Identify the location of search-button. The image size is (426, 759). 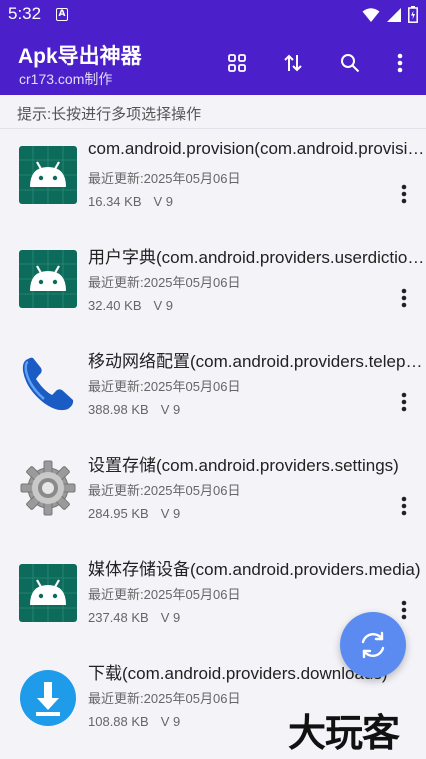
(350, 63).